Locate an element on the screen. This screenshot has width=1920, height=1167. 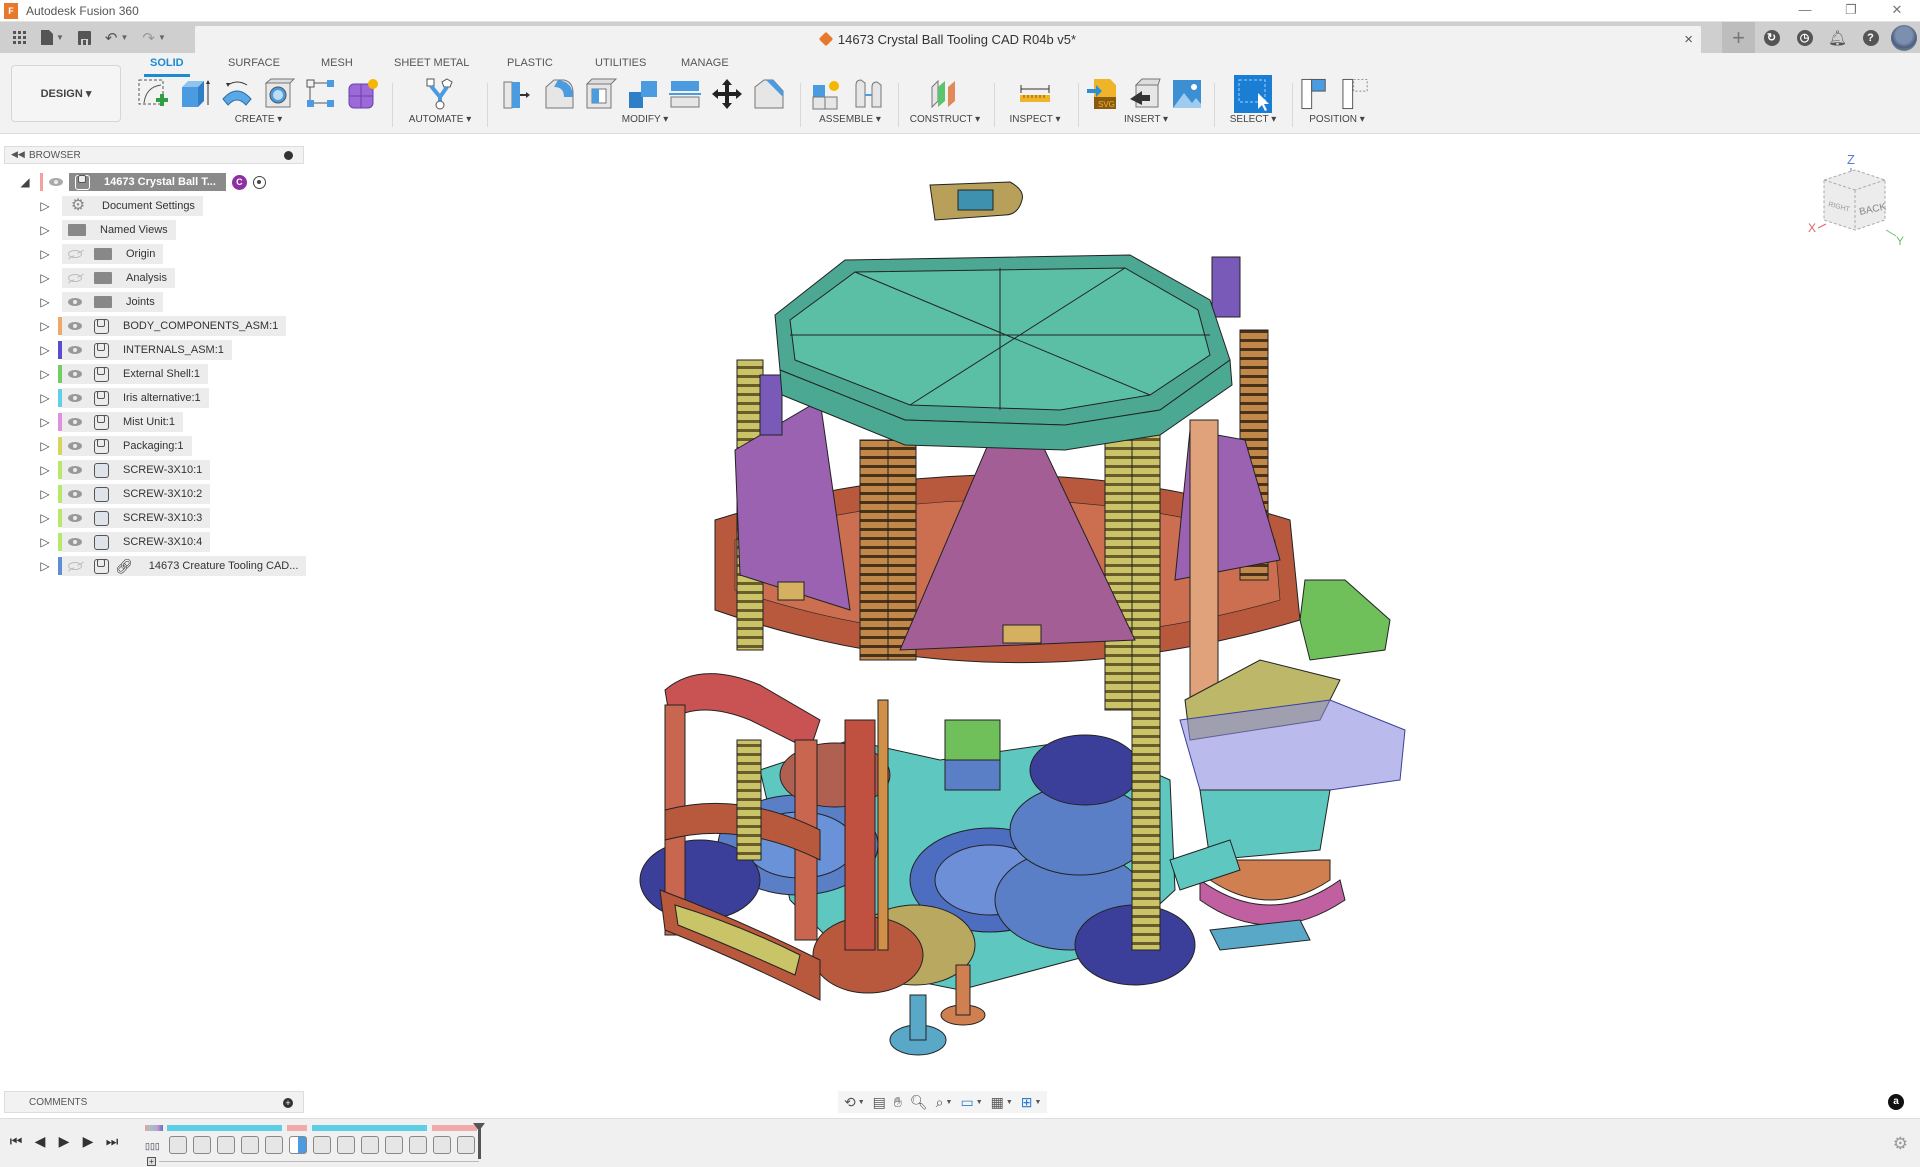
workspace-switcher: DESIGN ▾ is located at coordinates (66, 93).